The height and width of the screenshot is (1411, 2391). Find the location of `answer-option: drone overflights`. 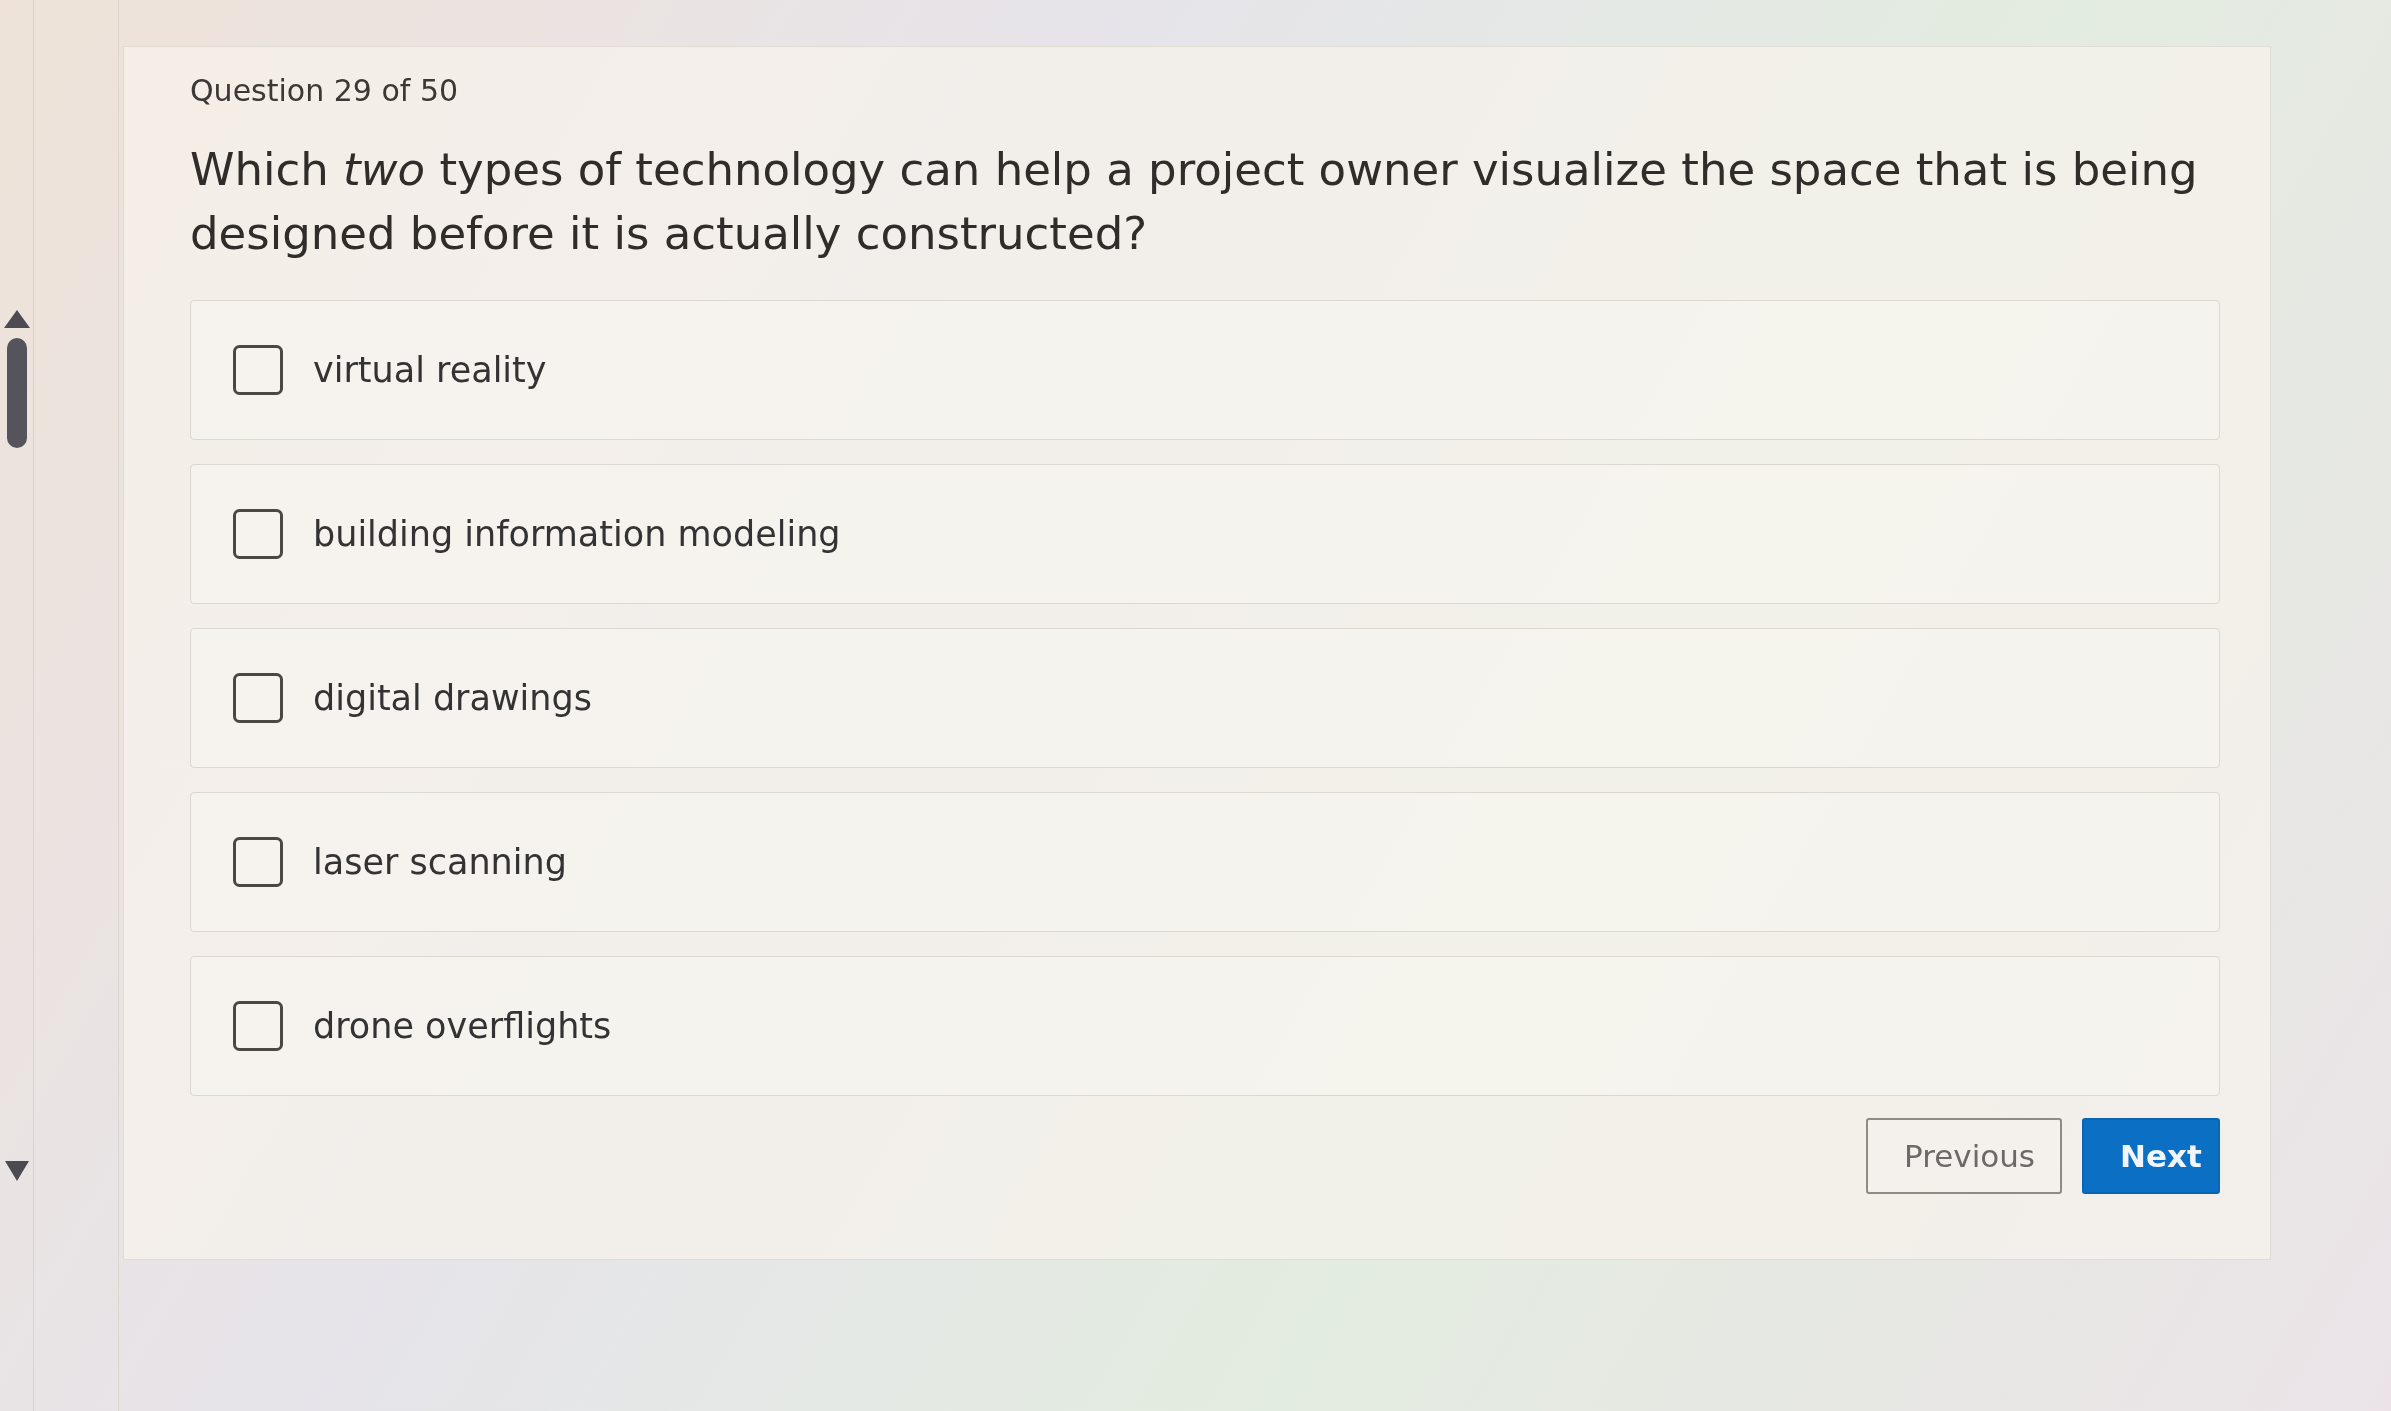

answer-option: drone overflights is located at coordinates (1205, 1026).